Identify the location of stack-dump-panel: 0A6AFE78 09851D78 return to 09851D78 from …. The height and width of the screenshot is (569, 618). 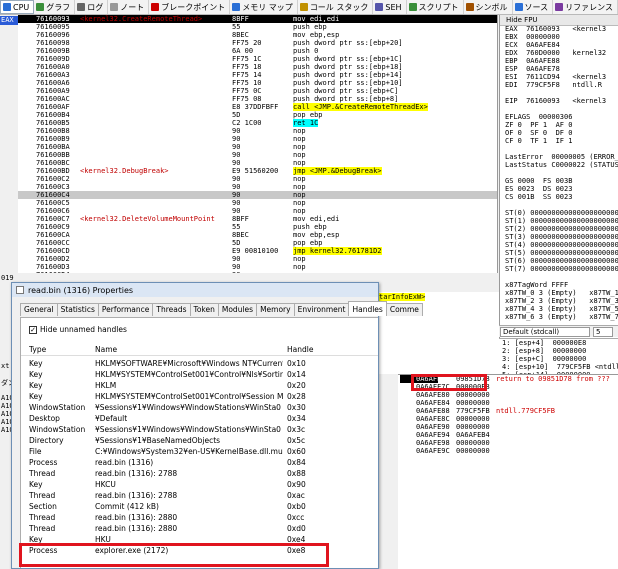
(508, 471).